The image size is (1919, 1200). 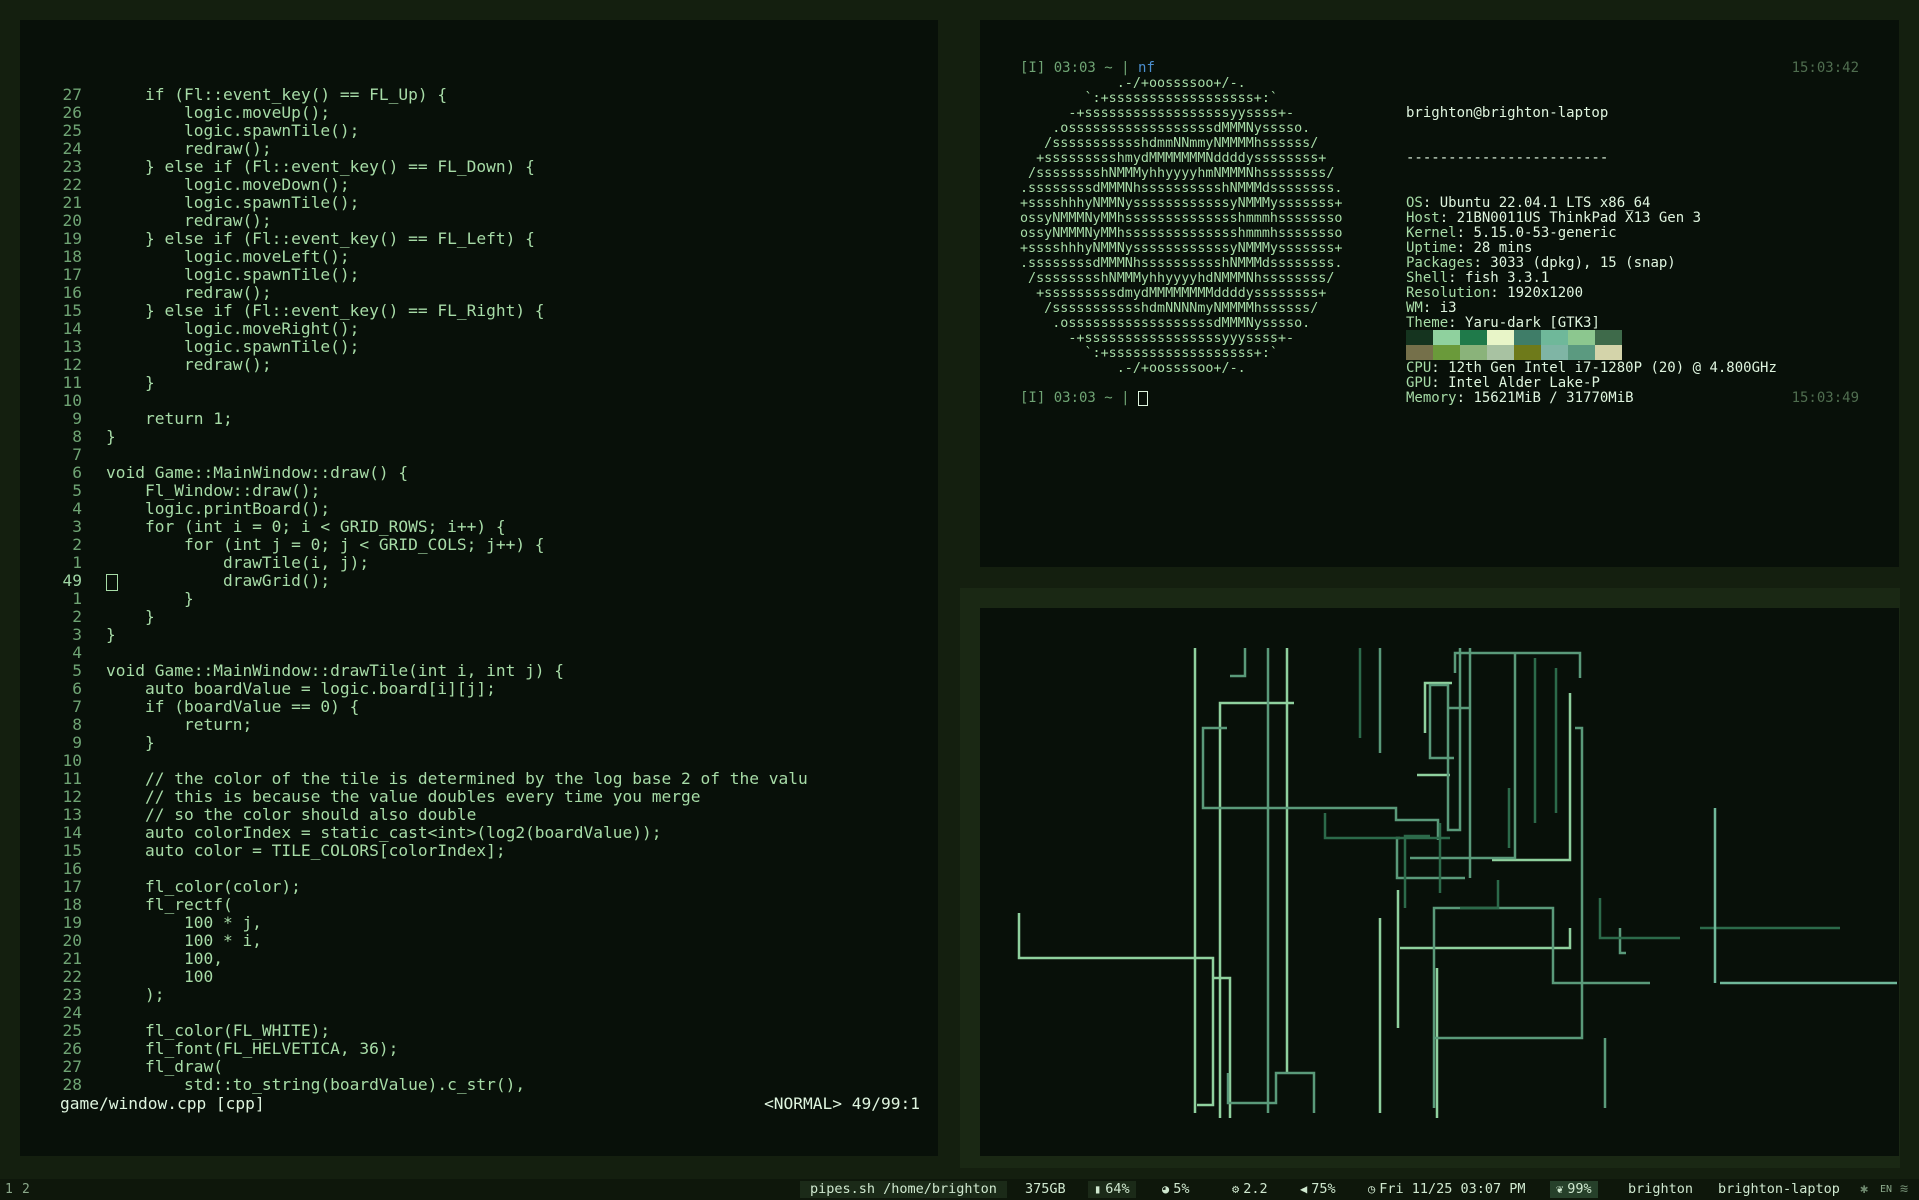 I want to click on code-line: 1 drawTile(i, j);, so click(x=414, y=563).